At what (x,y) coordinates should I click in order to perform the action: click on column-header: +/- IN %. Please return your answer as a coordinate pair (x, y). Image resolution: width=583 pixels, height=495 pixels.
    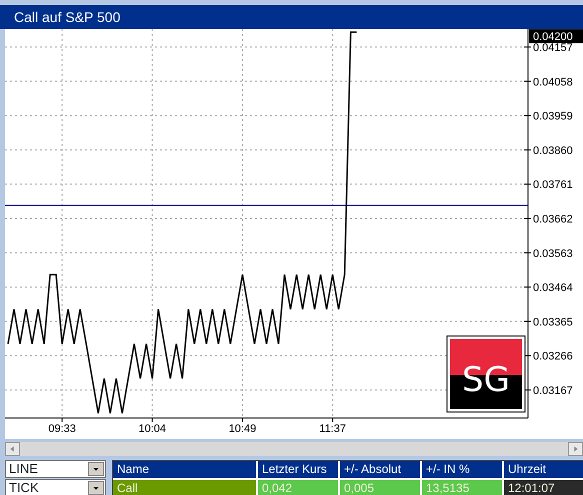
    Looking at the image, I should click on (462, 469).